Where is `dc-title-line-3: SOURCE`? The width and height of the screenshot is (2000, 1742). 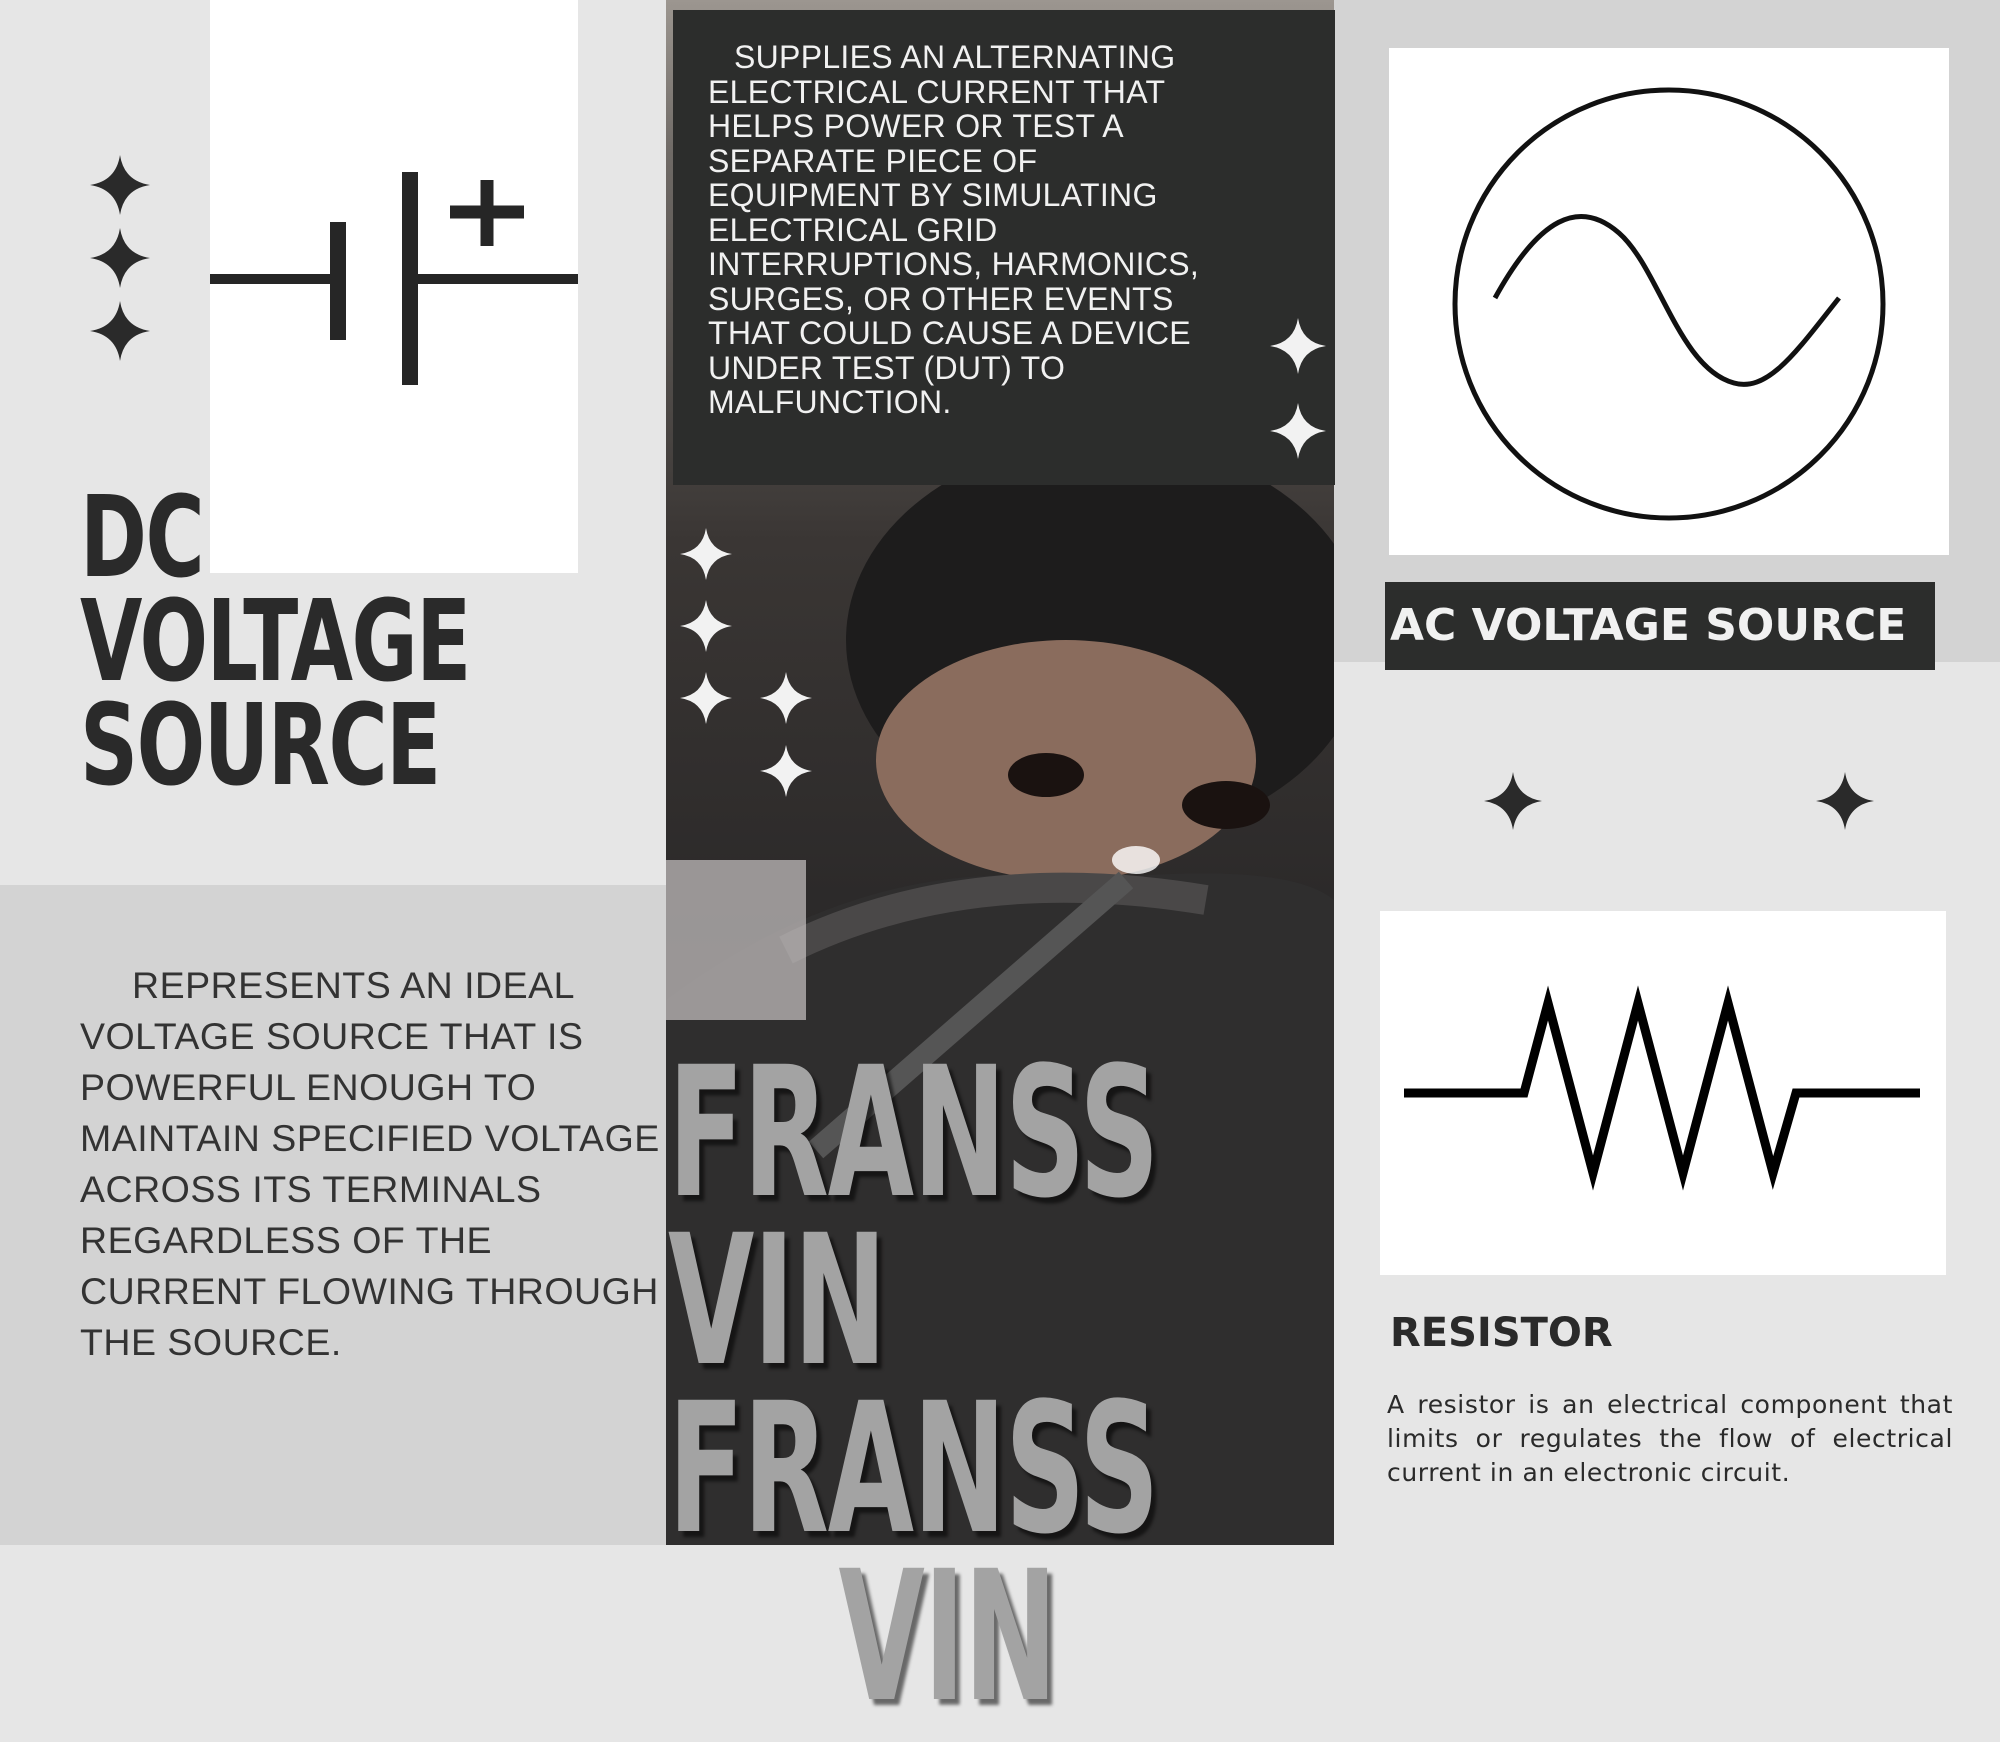 dc-title-line-3: SOURCE is located at coordinates (260, 746).